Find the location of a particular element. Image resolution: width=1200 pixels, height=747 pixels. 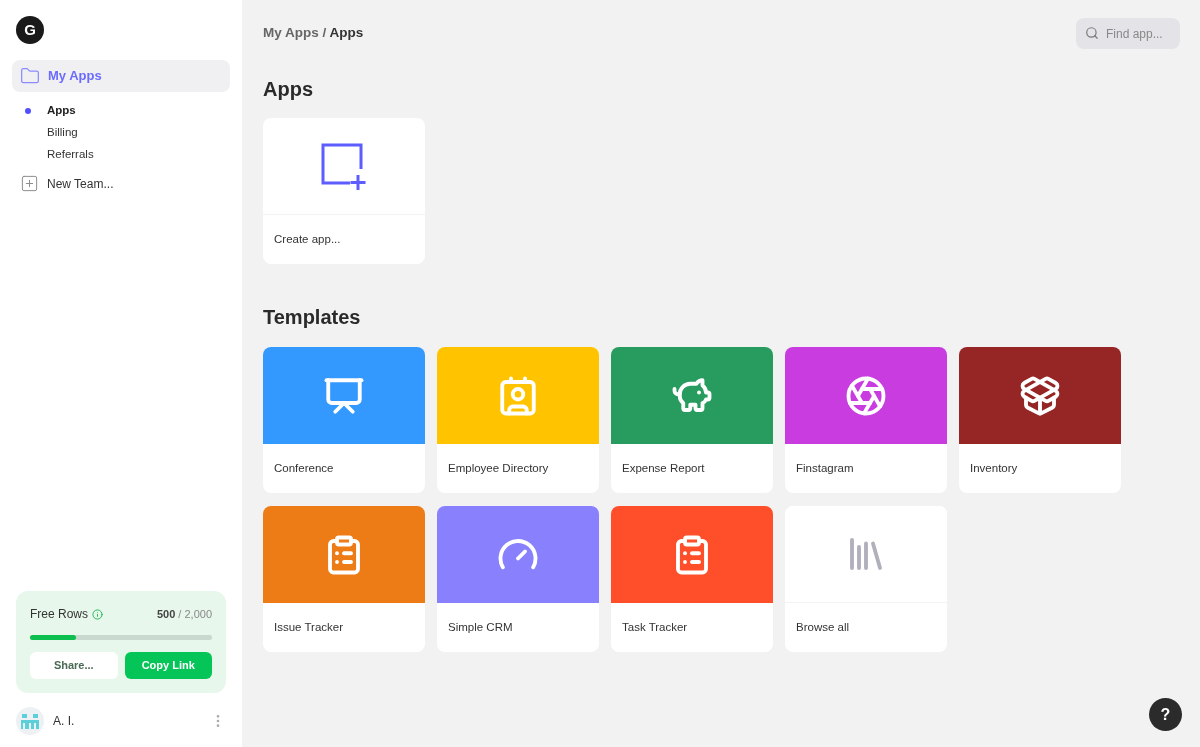

template-card: Task Tracker is located at coordinates (692, 579).